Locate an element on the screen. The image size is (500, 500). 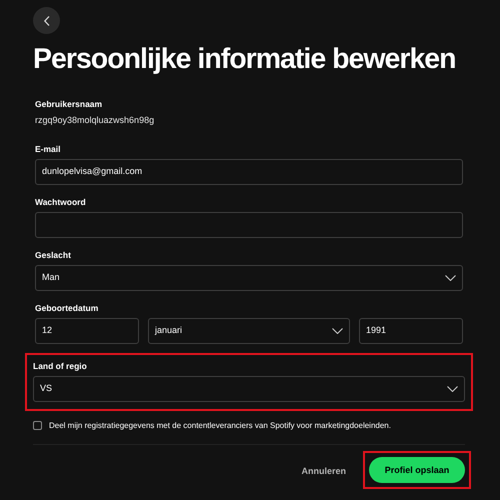
field-label: Gebruikersnaam is located at coordinates (69, 104).